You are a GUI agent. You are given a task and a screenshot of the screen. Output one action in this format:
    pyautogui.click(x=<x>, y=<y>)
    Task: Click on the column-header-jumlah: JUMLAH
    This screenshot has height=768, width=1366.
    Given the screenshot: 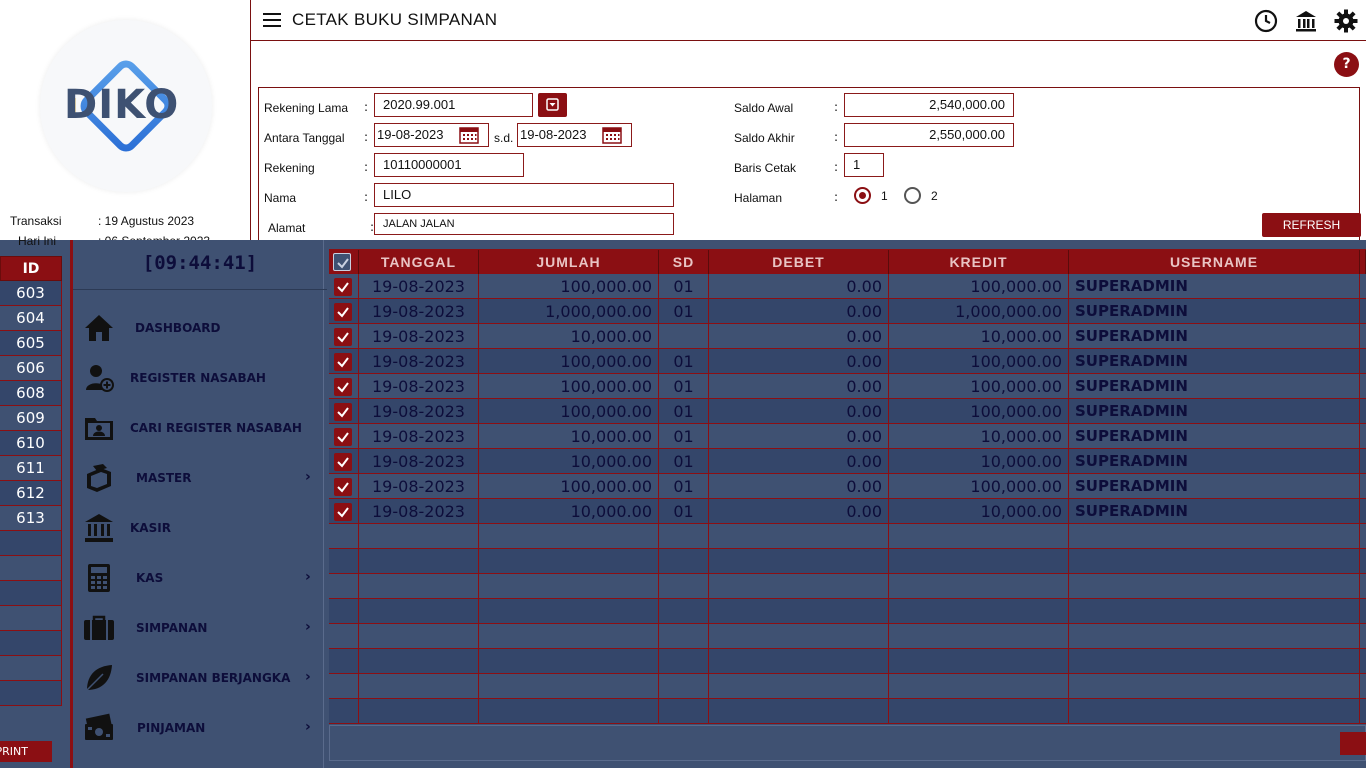 What is the action you would take?
    pyautogui.click(x=569, y=262)
    